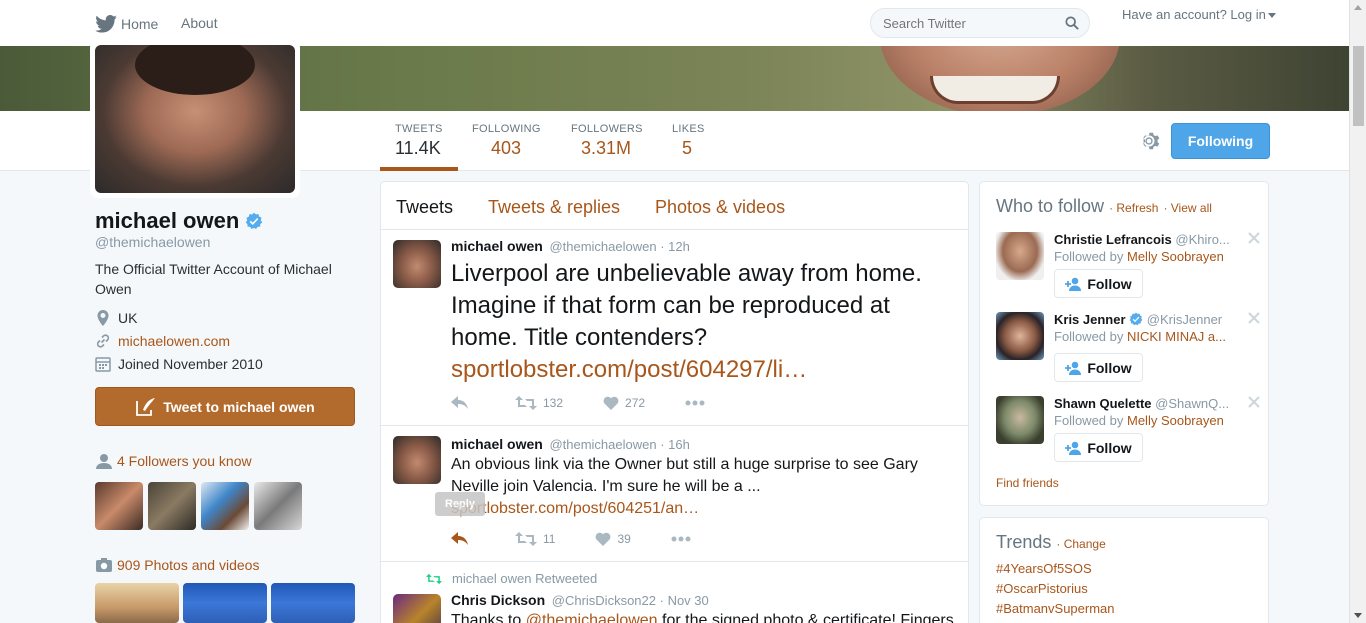  I want to click on following-button: Following, so click(1220, 141).